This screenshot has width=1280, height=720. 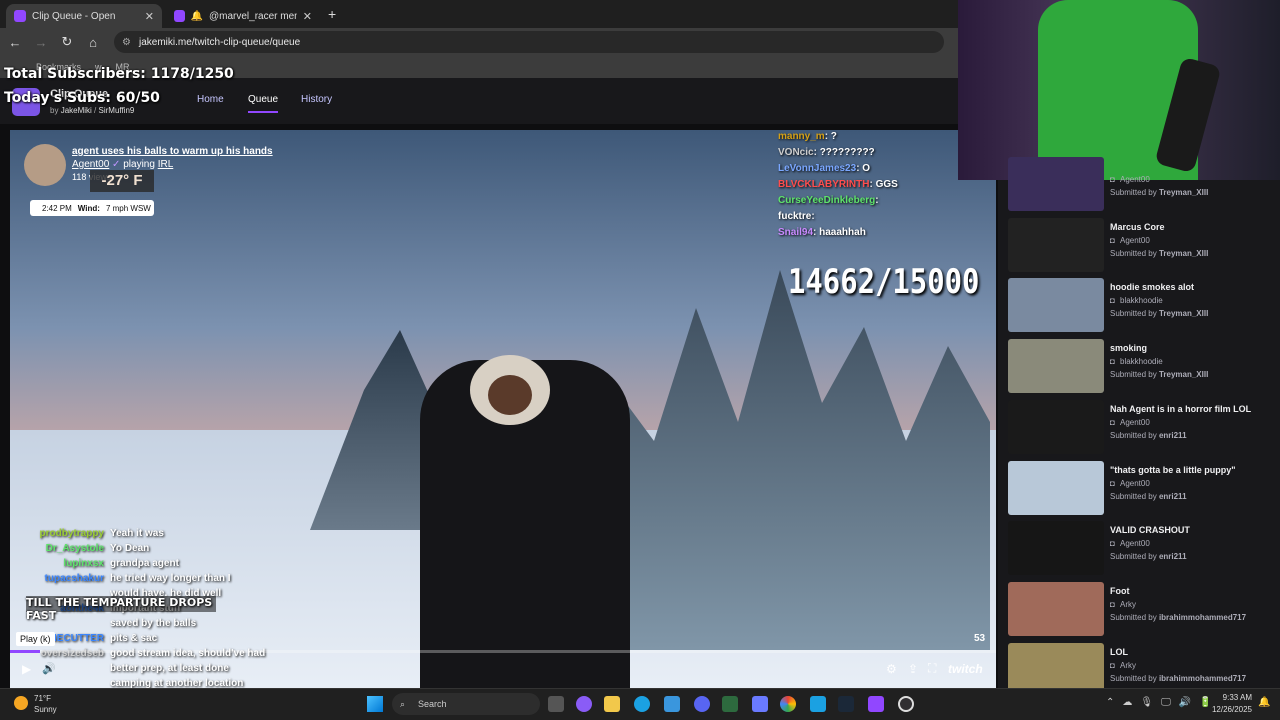 I want to click on settings-icon: ⚙, so click(x=891, y=669).